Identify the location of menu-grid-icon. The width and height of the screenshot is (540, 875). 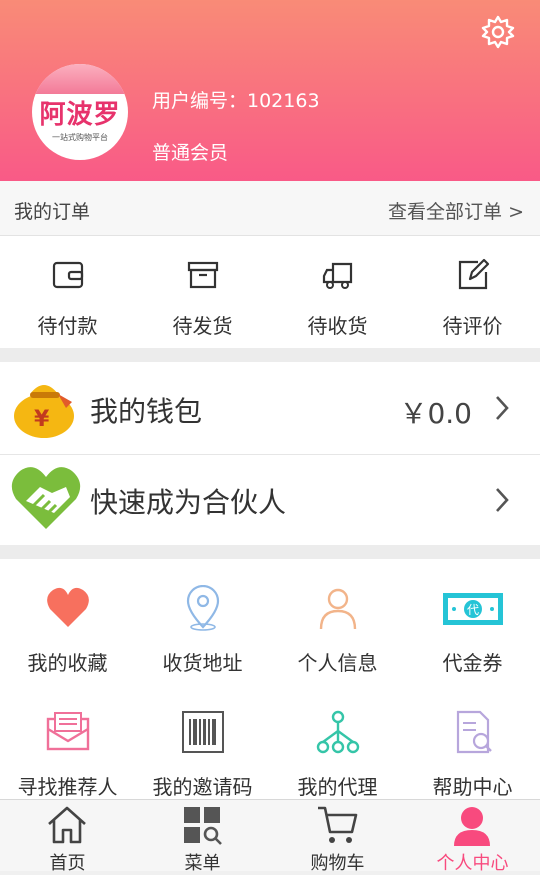
(203, 826).